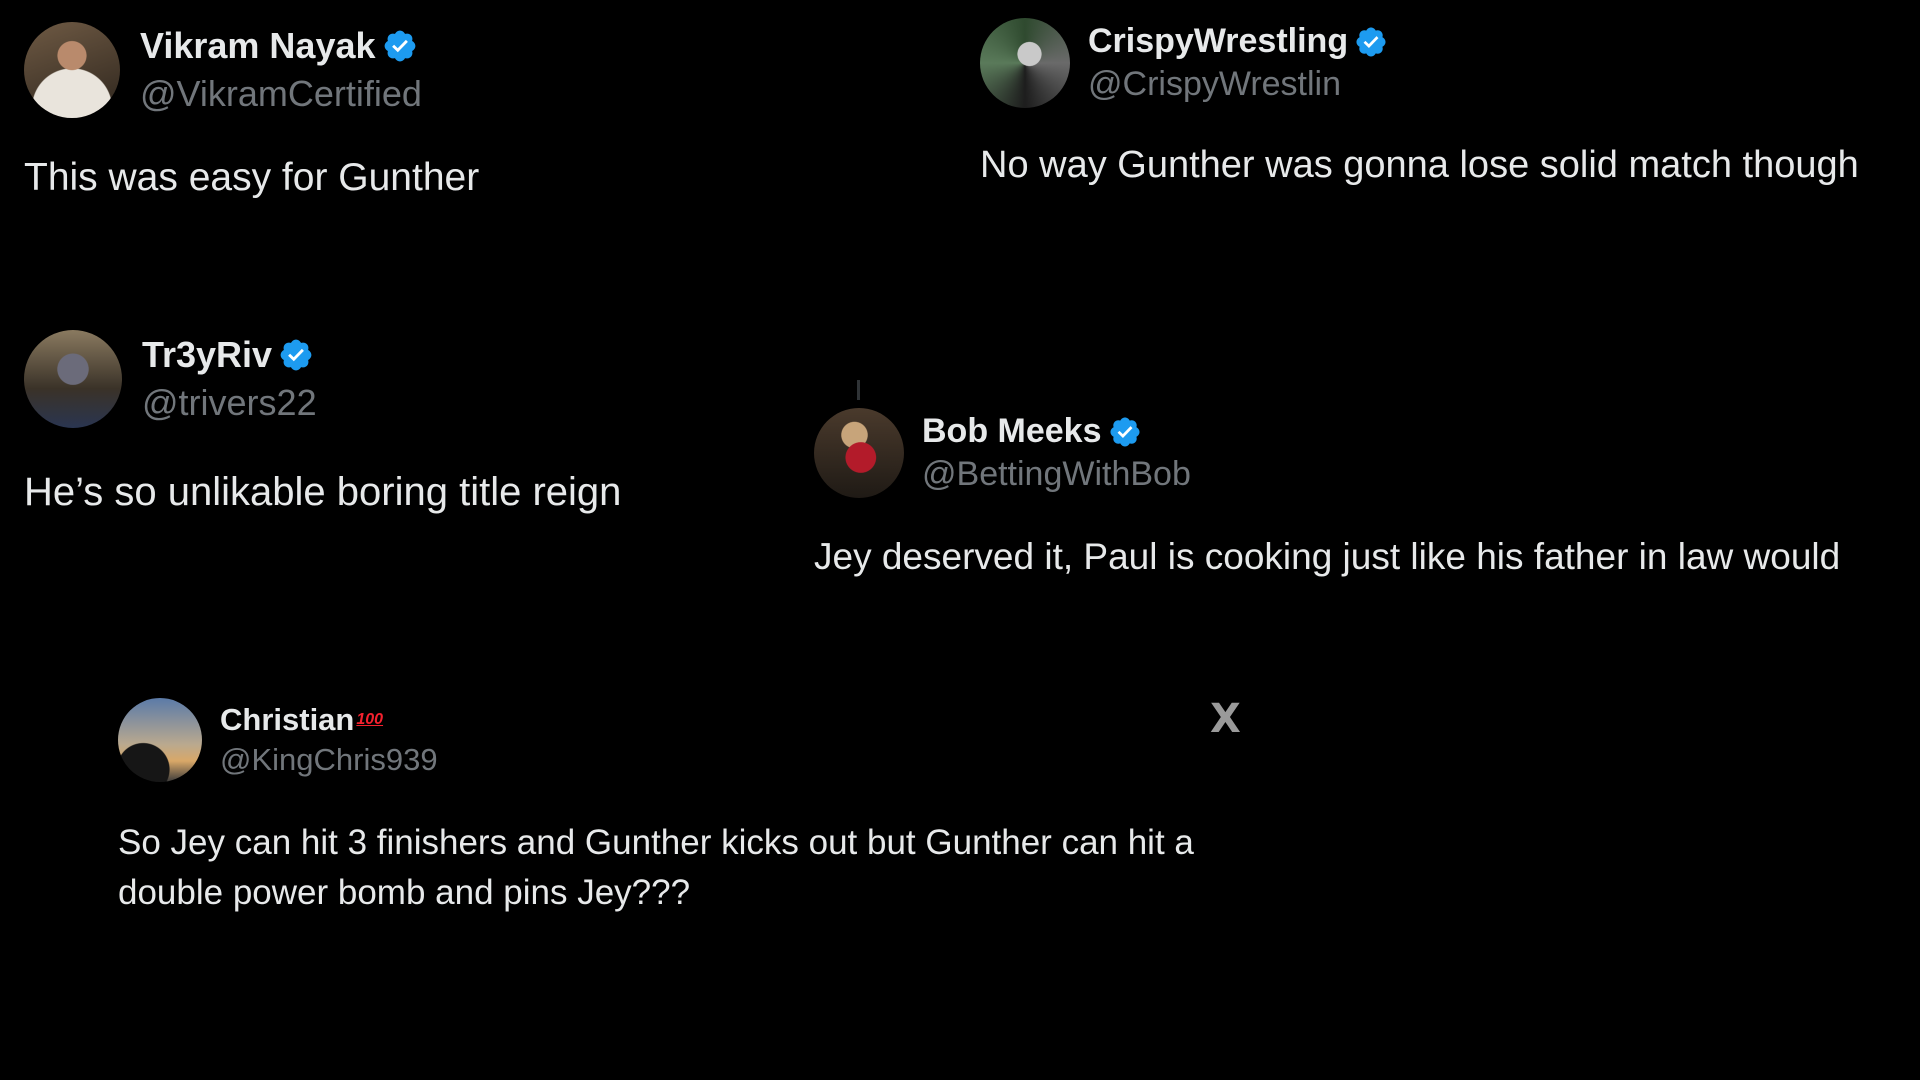  I want to click on author-names: CrispyWrestling @CrispyWrestlin, so click(1238, 63).